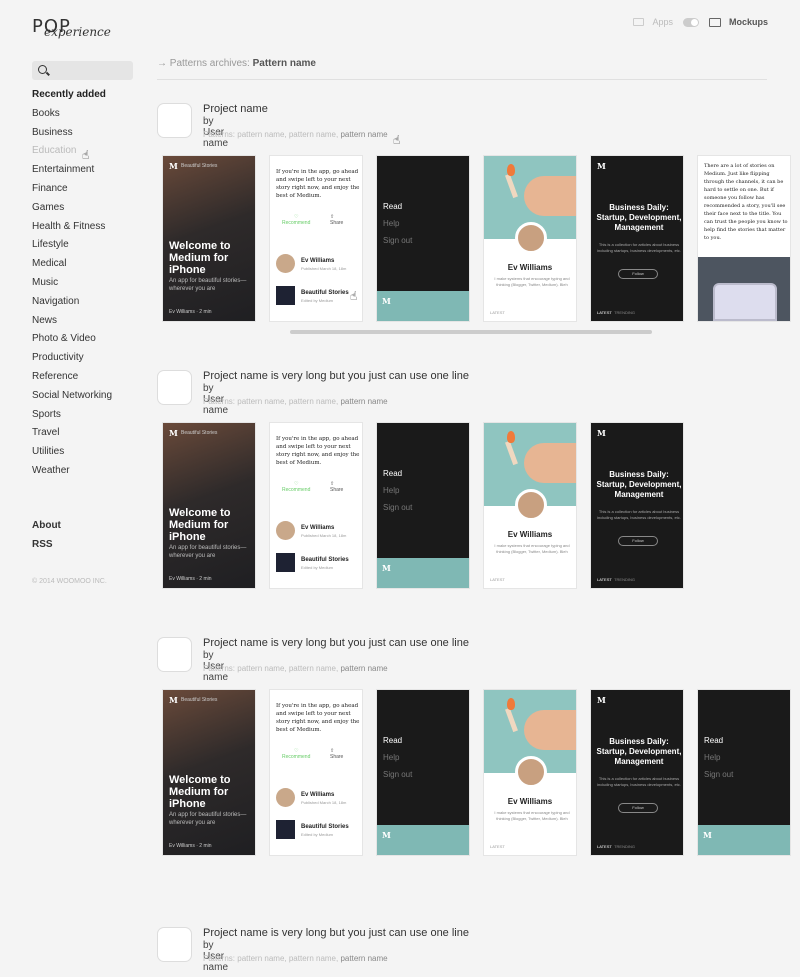  What do you see at coordinates (72, 380) in the screenshot?
I see `sidebar-item-reference: Reference` at bounding box center [72, 380].